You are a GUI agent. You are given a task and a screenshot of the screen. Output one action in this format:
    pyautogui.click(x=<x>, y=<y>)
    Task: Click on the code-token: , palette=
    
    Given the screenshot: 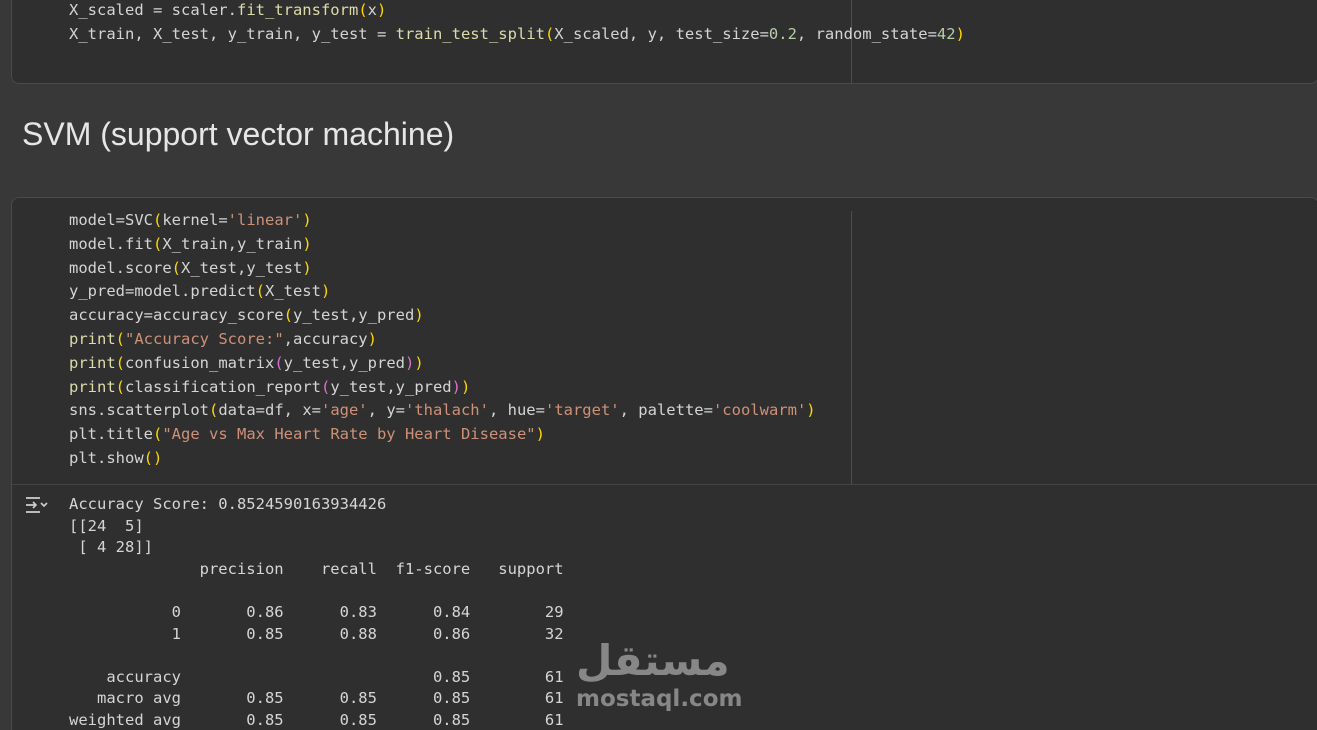 What is the action you would take?
    pyautogui.click(x=666, y=410)
    